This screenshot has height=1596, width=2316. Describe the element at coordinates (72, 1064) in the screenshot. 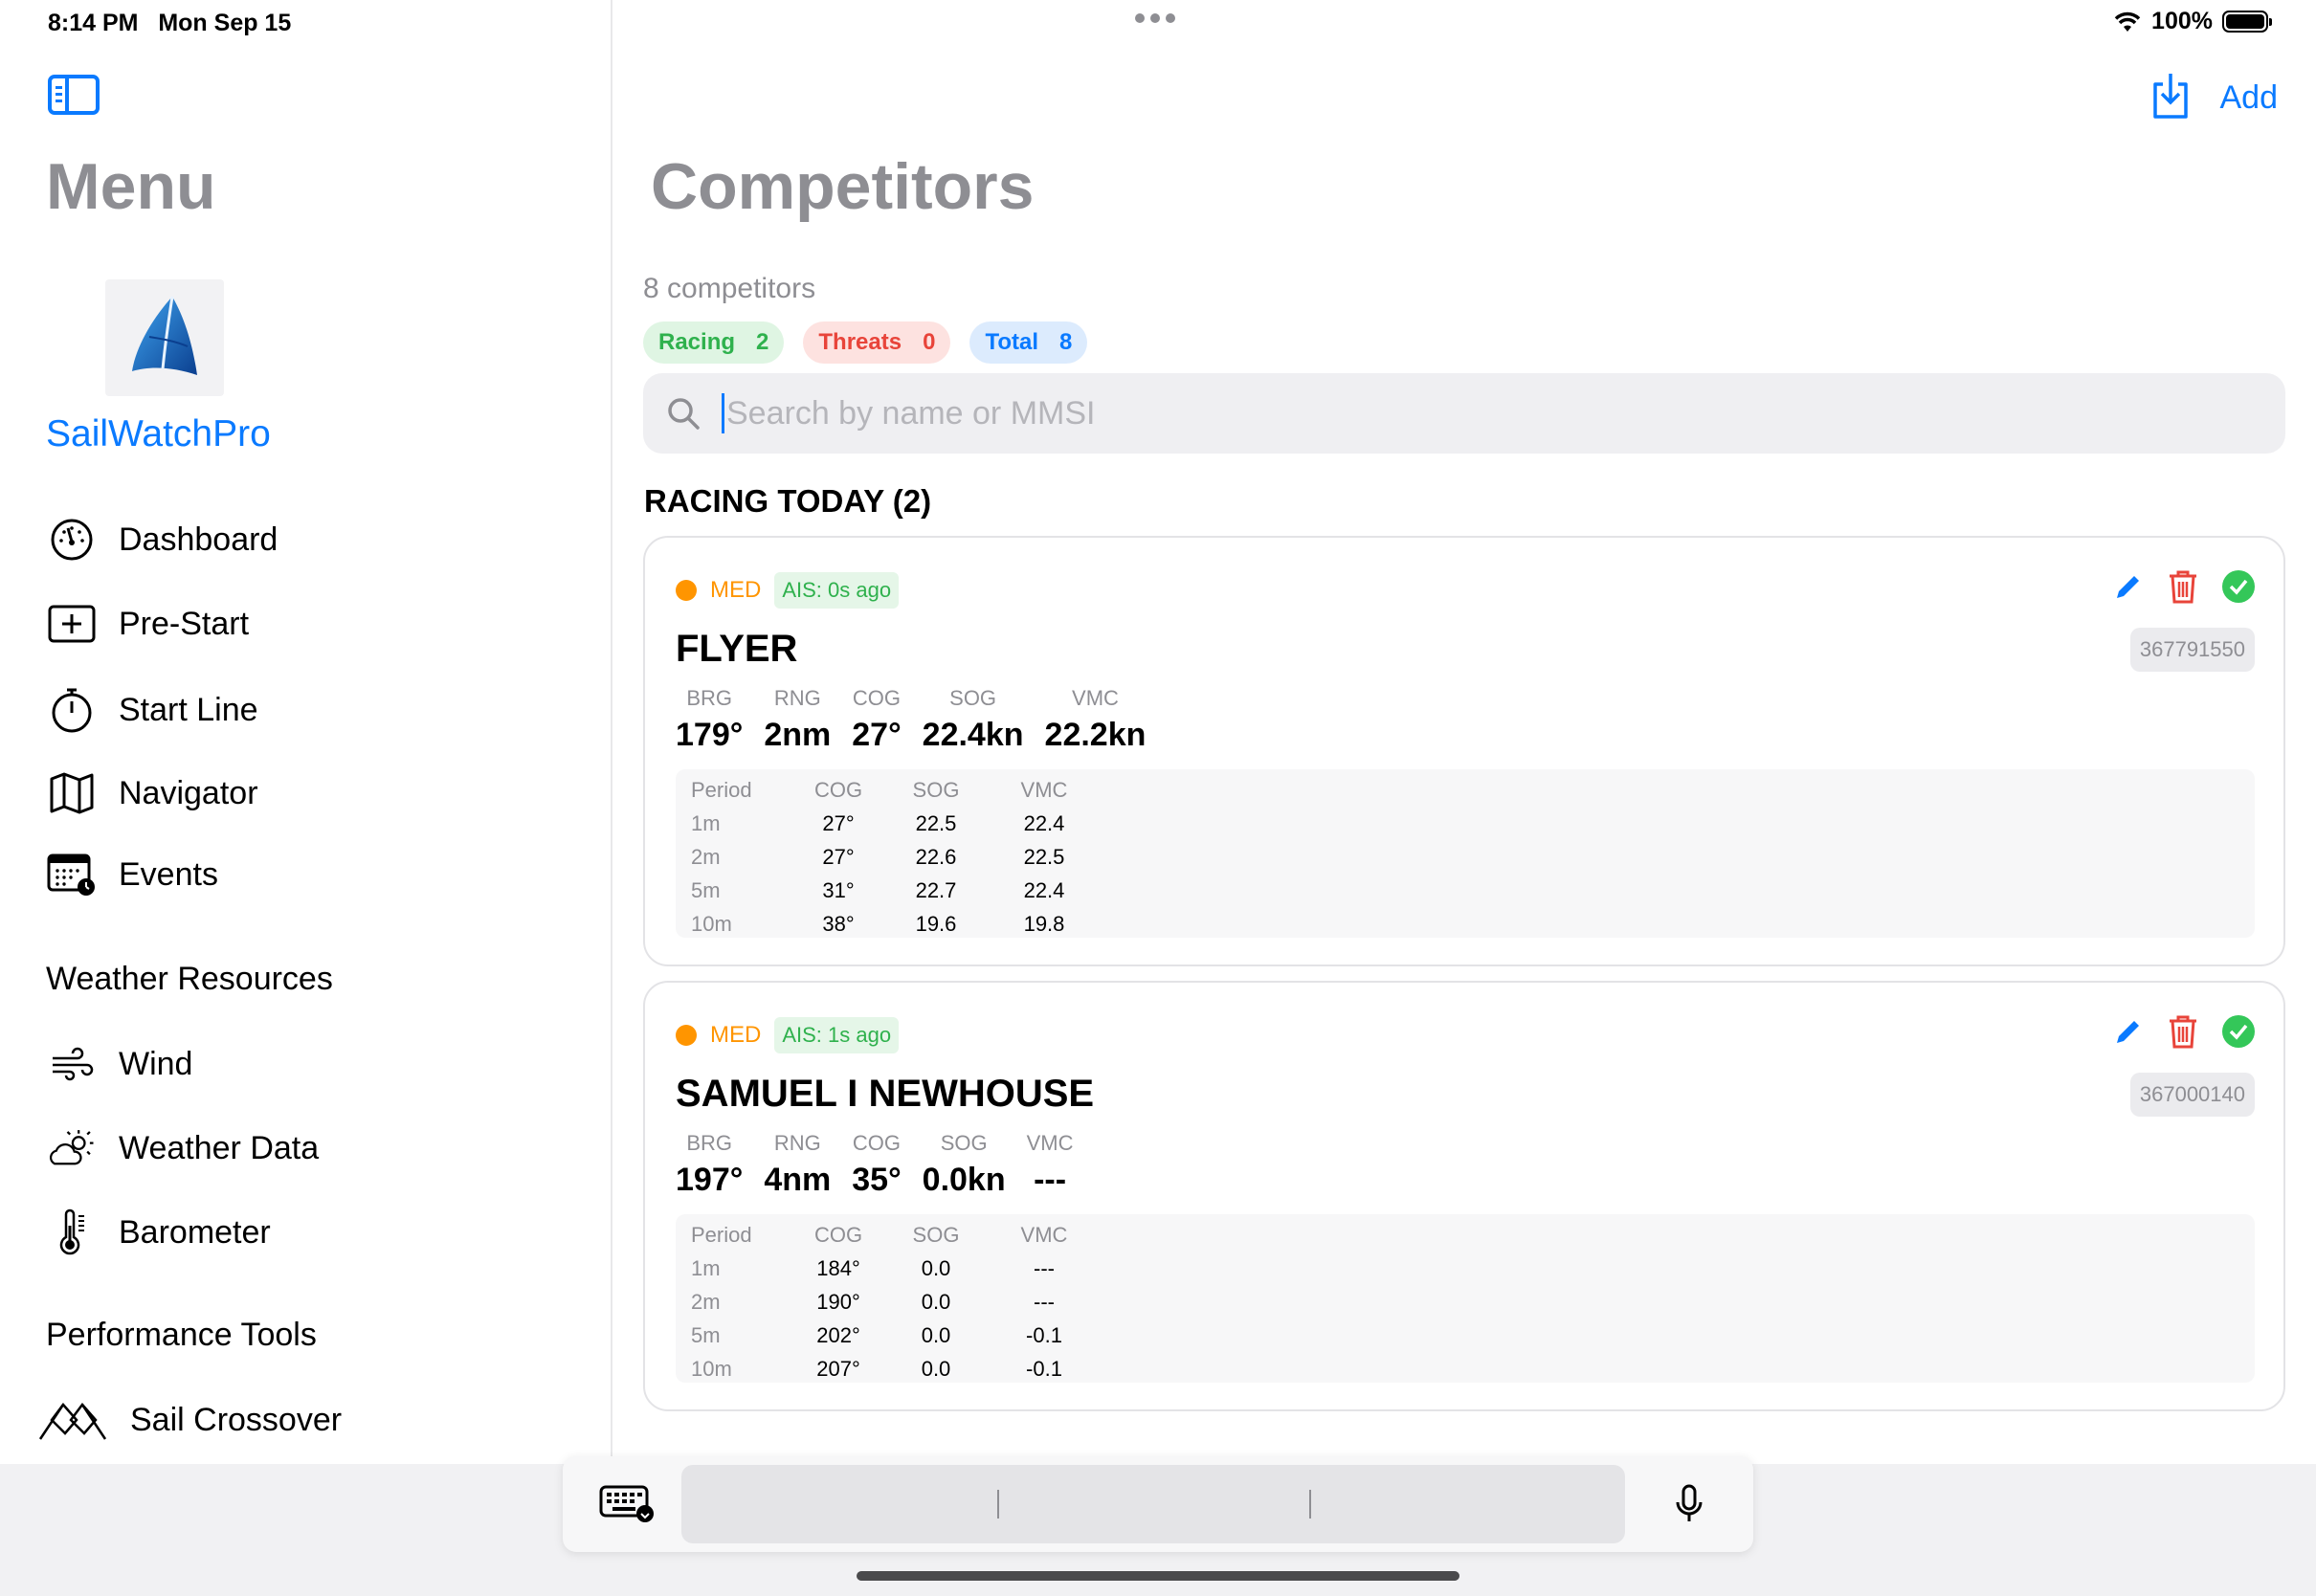

I see `wind-icon` at that location.